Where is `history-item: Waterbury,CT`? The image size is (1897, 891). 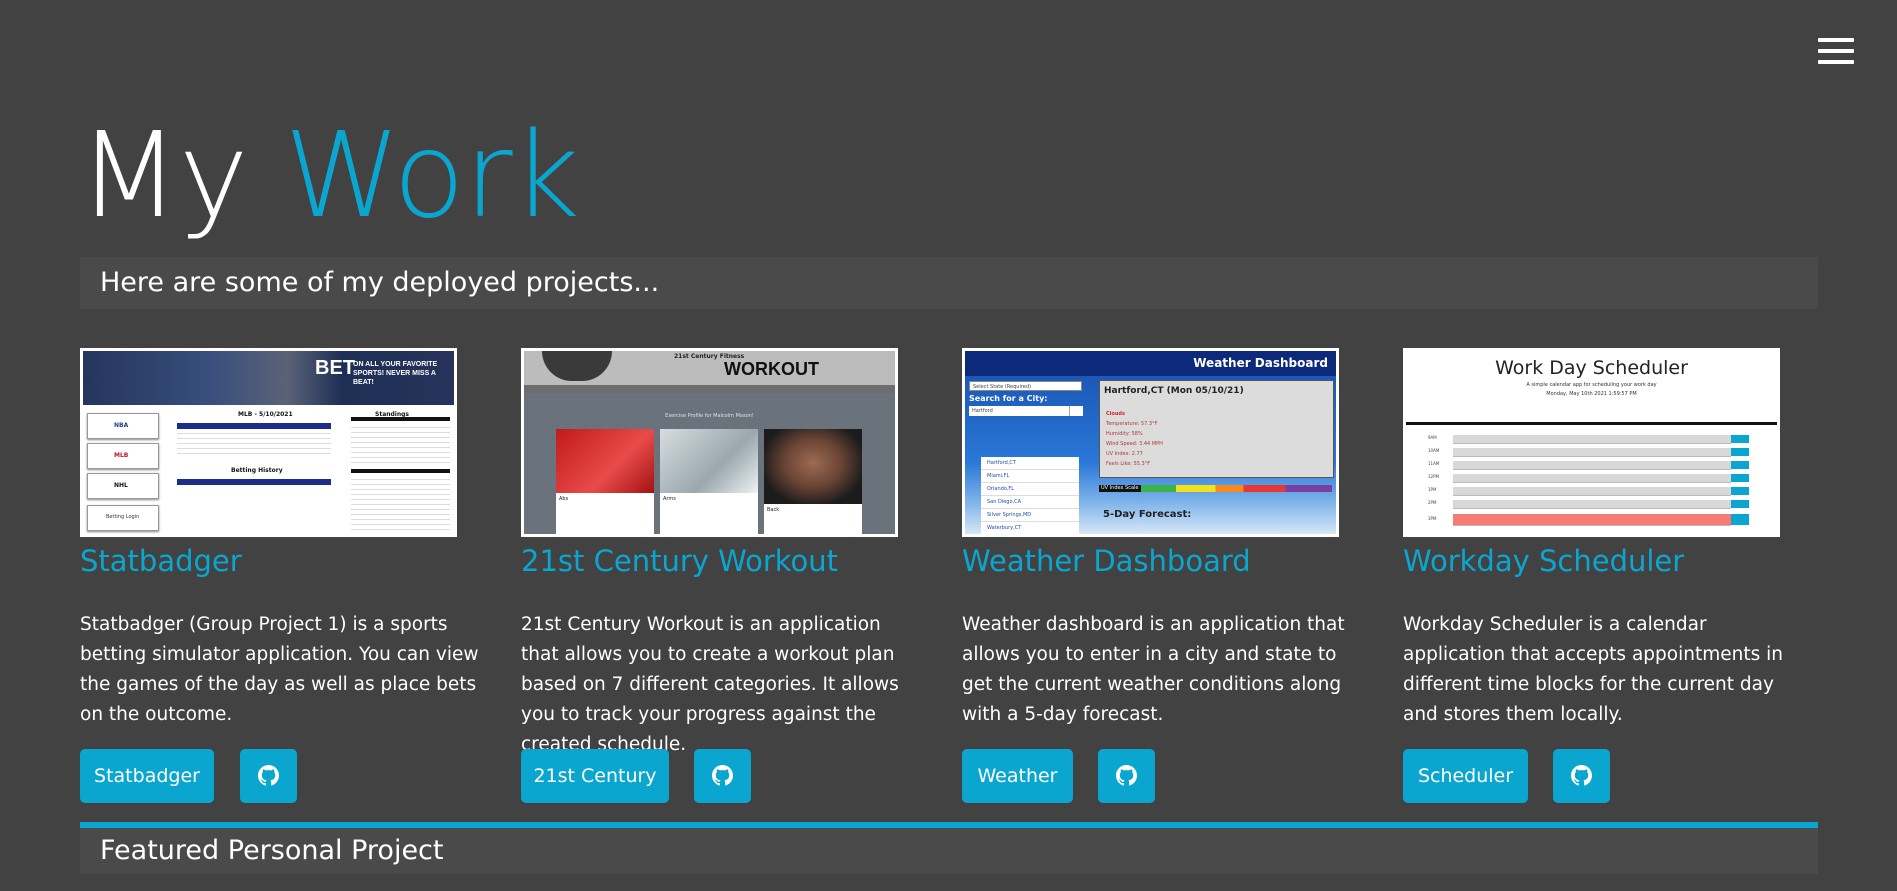 history-item: Waterbury,CT is located at coordinates (1004, 528).